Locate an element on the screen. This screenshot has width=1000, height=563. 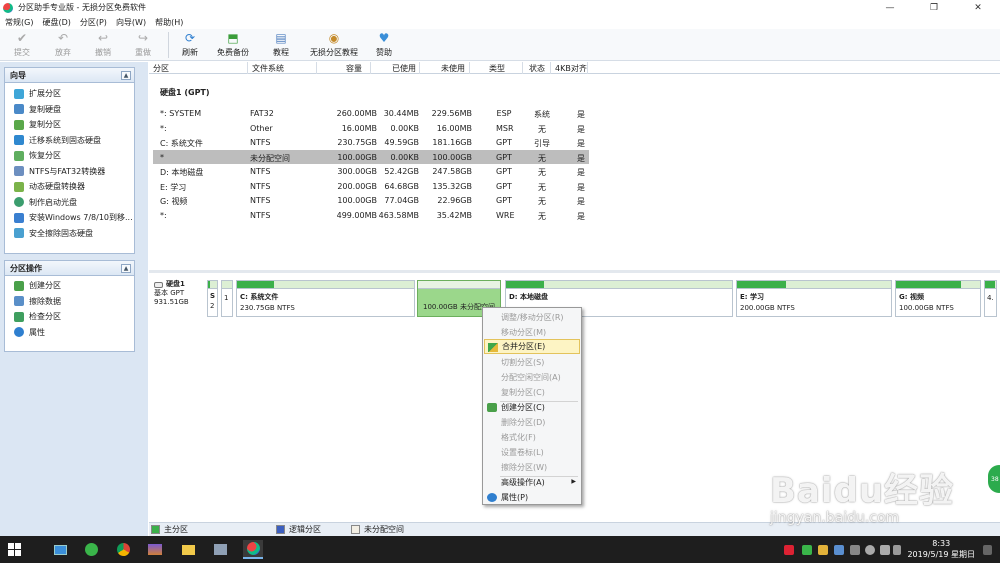
menu-item-split: 切割分区(S) is located at coordinates (532, 362).